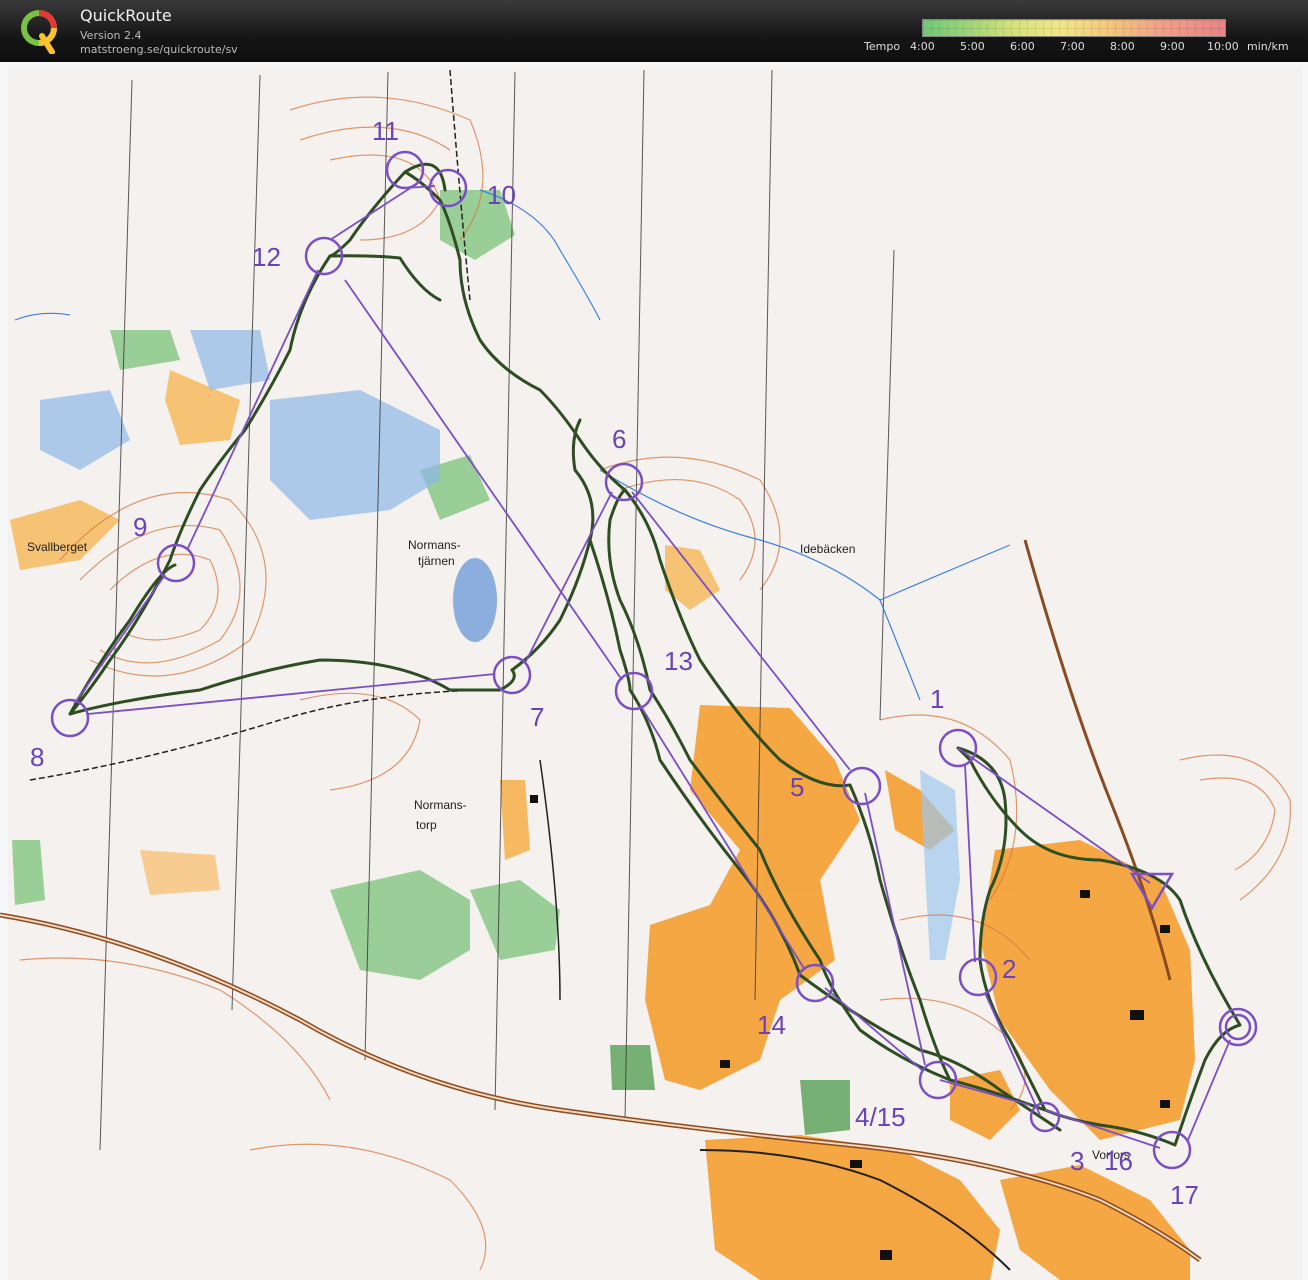 Image resolution: width=1308 pixels, height=1280 pixels. Describe the element at coordinates (1223, 46) in the screenshot. I see `tempo-tick: 10:00` at that location.